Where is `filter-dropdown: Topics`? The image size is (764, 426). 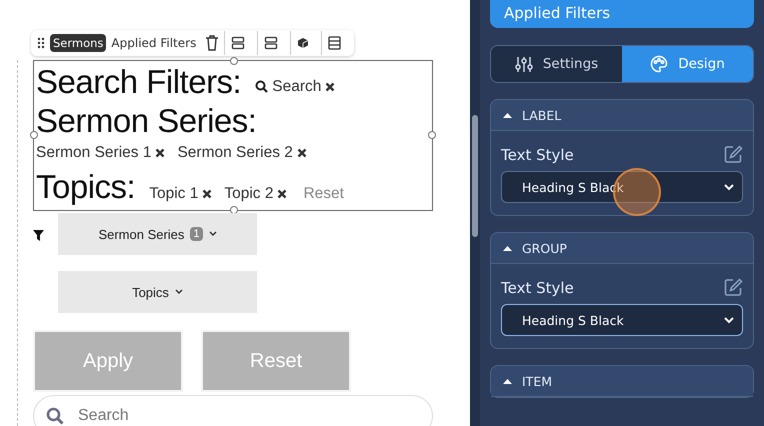
filter-dropdown: Topics is located at coordinates (157, 292).